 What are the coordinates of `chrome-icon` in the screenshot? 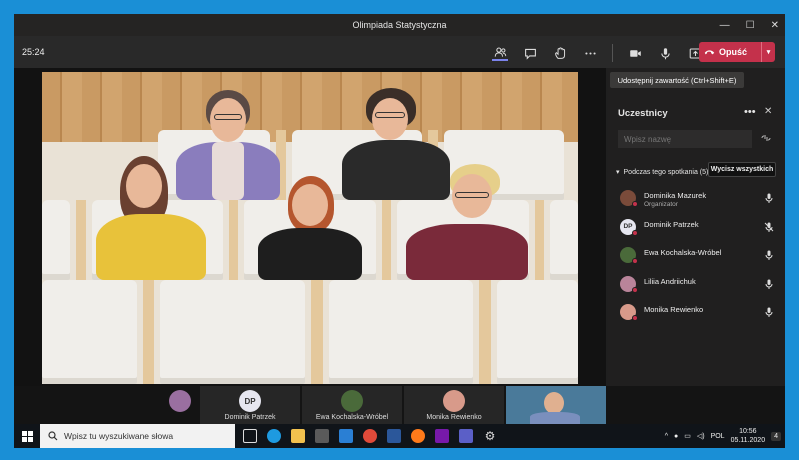 It's located at (370, 436).